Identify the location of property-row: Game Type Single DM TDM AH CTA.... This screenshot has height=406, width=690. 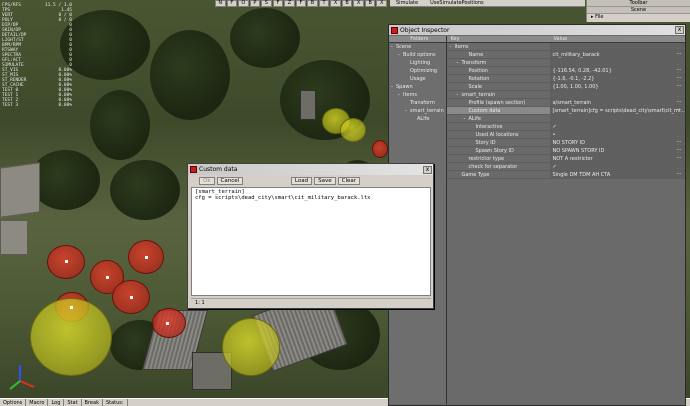
(566, 175).